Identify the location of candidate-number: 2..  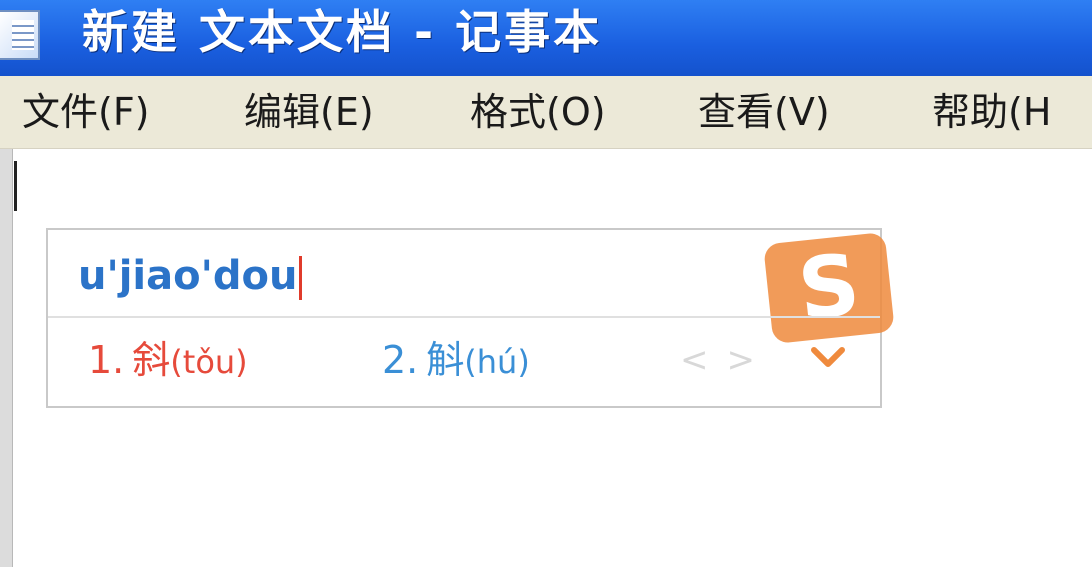
(400, 360).